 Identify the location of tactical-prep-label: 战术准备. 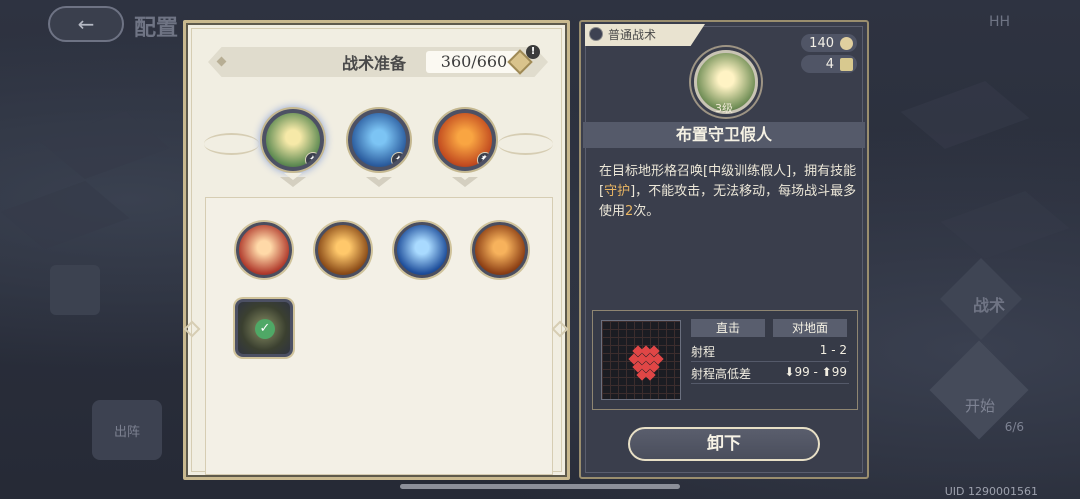
(374, 63).